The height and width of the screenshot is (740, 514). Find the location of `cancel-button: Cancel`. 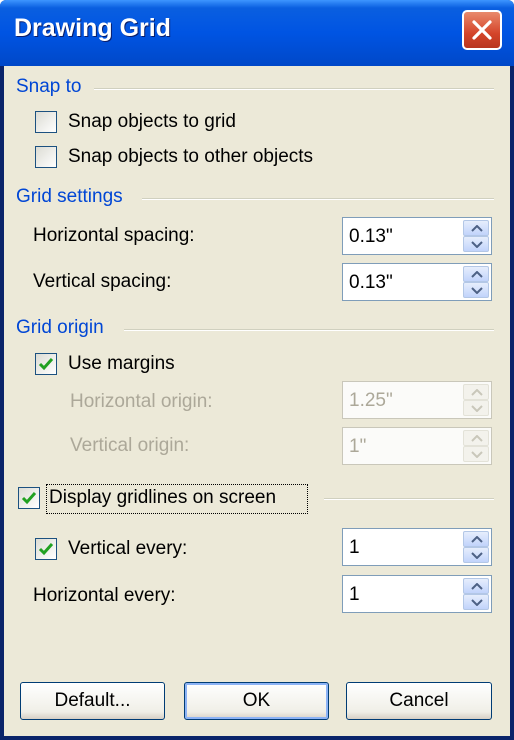

cancel-button: Cancel is located at coordinates (419, 701).